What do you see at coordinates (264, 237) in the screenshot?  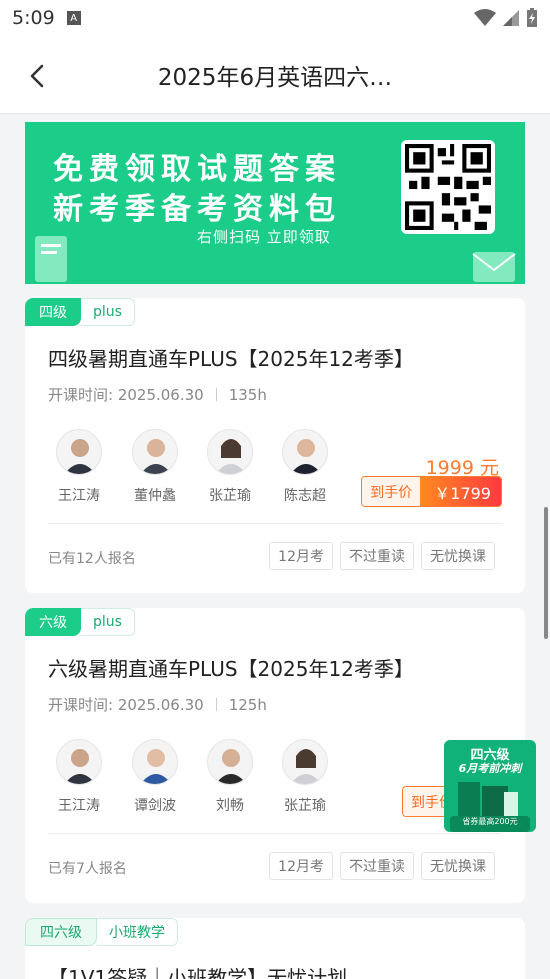 I see `banner-subtitle: 右侧扫码 立即领取` at bounding box center [264, 237].